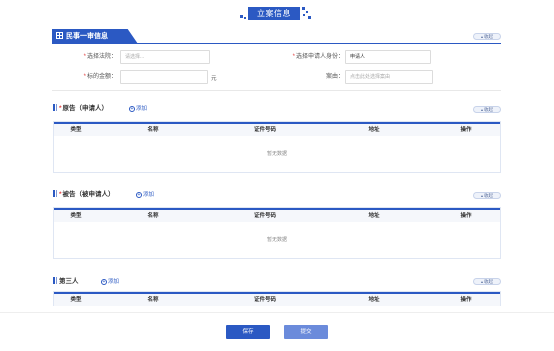 This screenshot has width=554, height=351. I want to click on third-party-header: 第三人, so click(66, 282).